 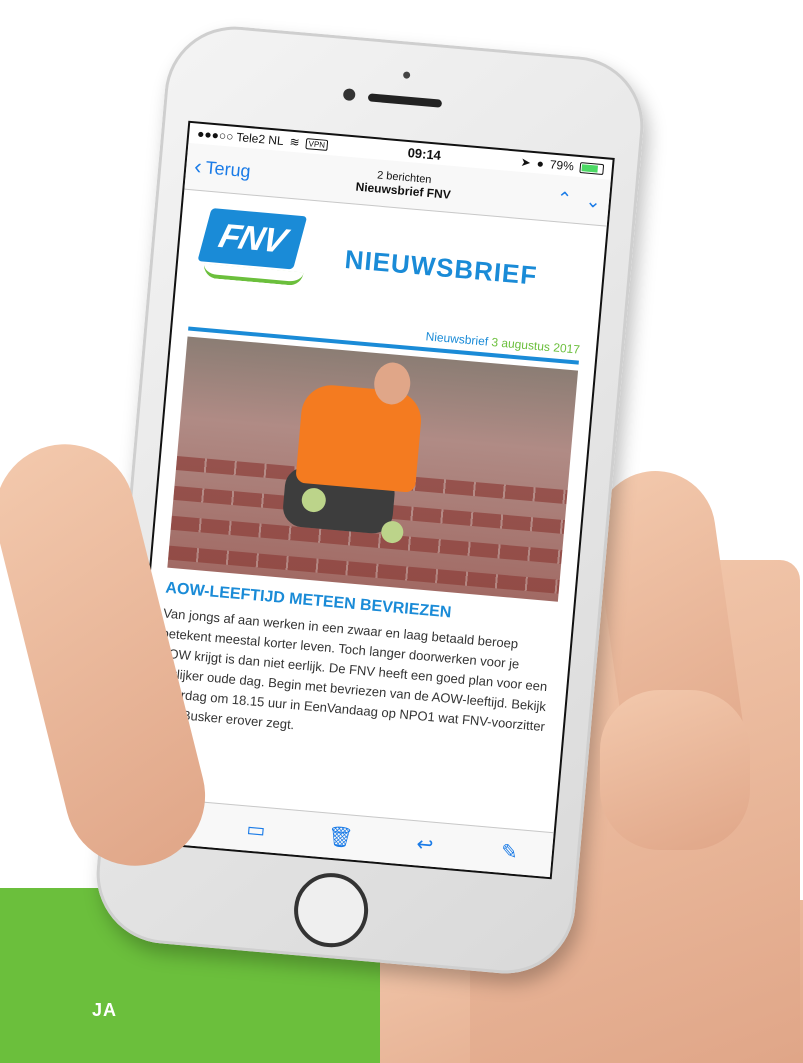 What do you see at coordinates (349, 95) in the screenshot?
I see `front-camera` at bounding box center [349, 95].